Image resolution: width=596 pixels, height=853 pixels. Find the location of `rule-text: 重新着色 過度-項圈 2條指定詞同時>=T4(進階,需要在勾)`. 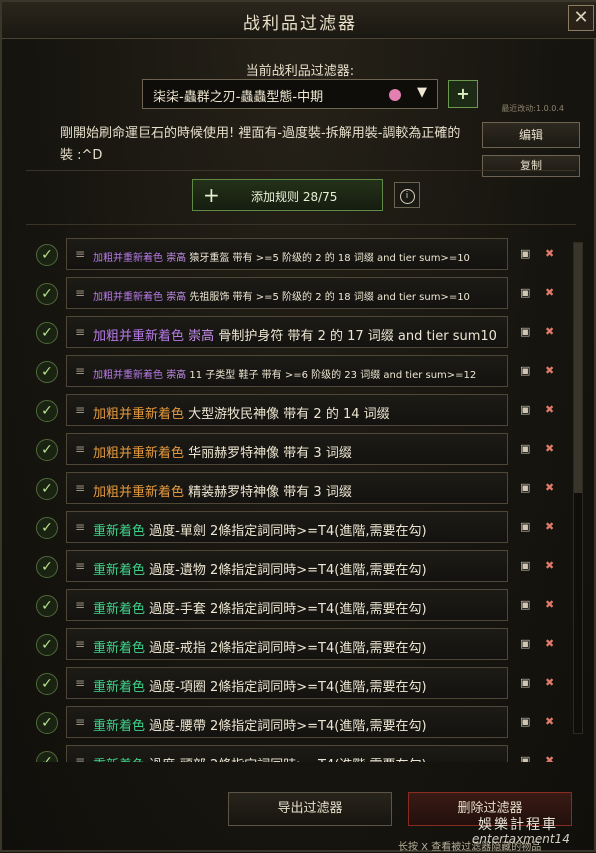

rule-text: 重新着色 過度-項圈 2條指定詞同時>=T4(進階,需要在勾) is located at coordinates (260, 685).